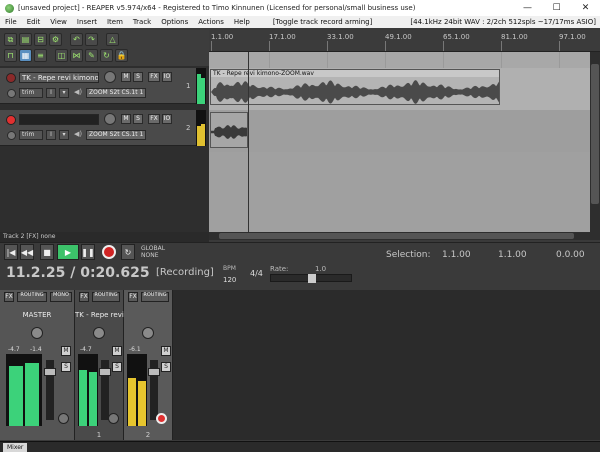  I want to click on strip-mute-button: M, so click(117, 351).